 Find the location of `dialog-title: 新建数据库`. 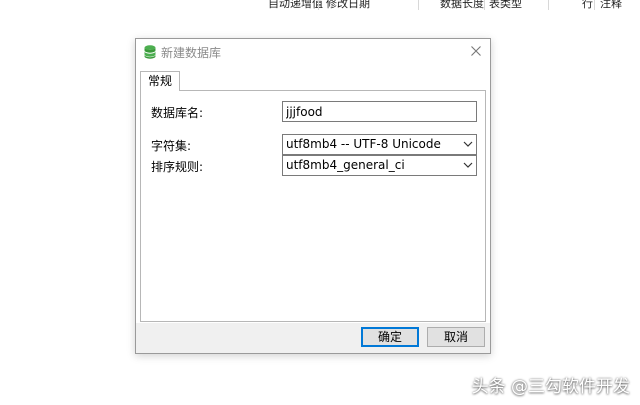

dialog-title: 新建数据库 is located at coordinates (191, 53).